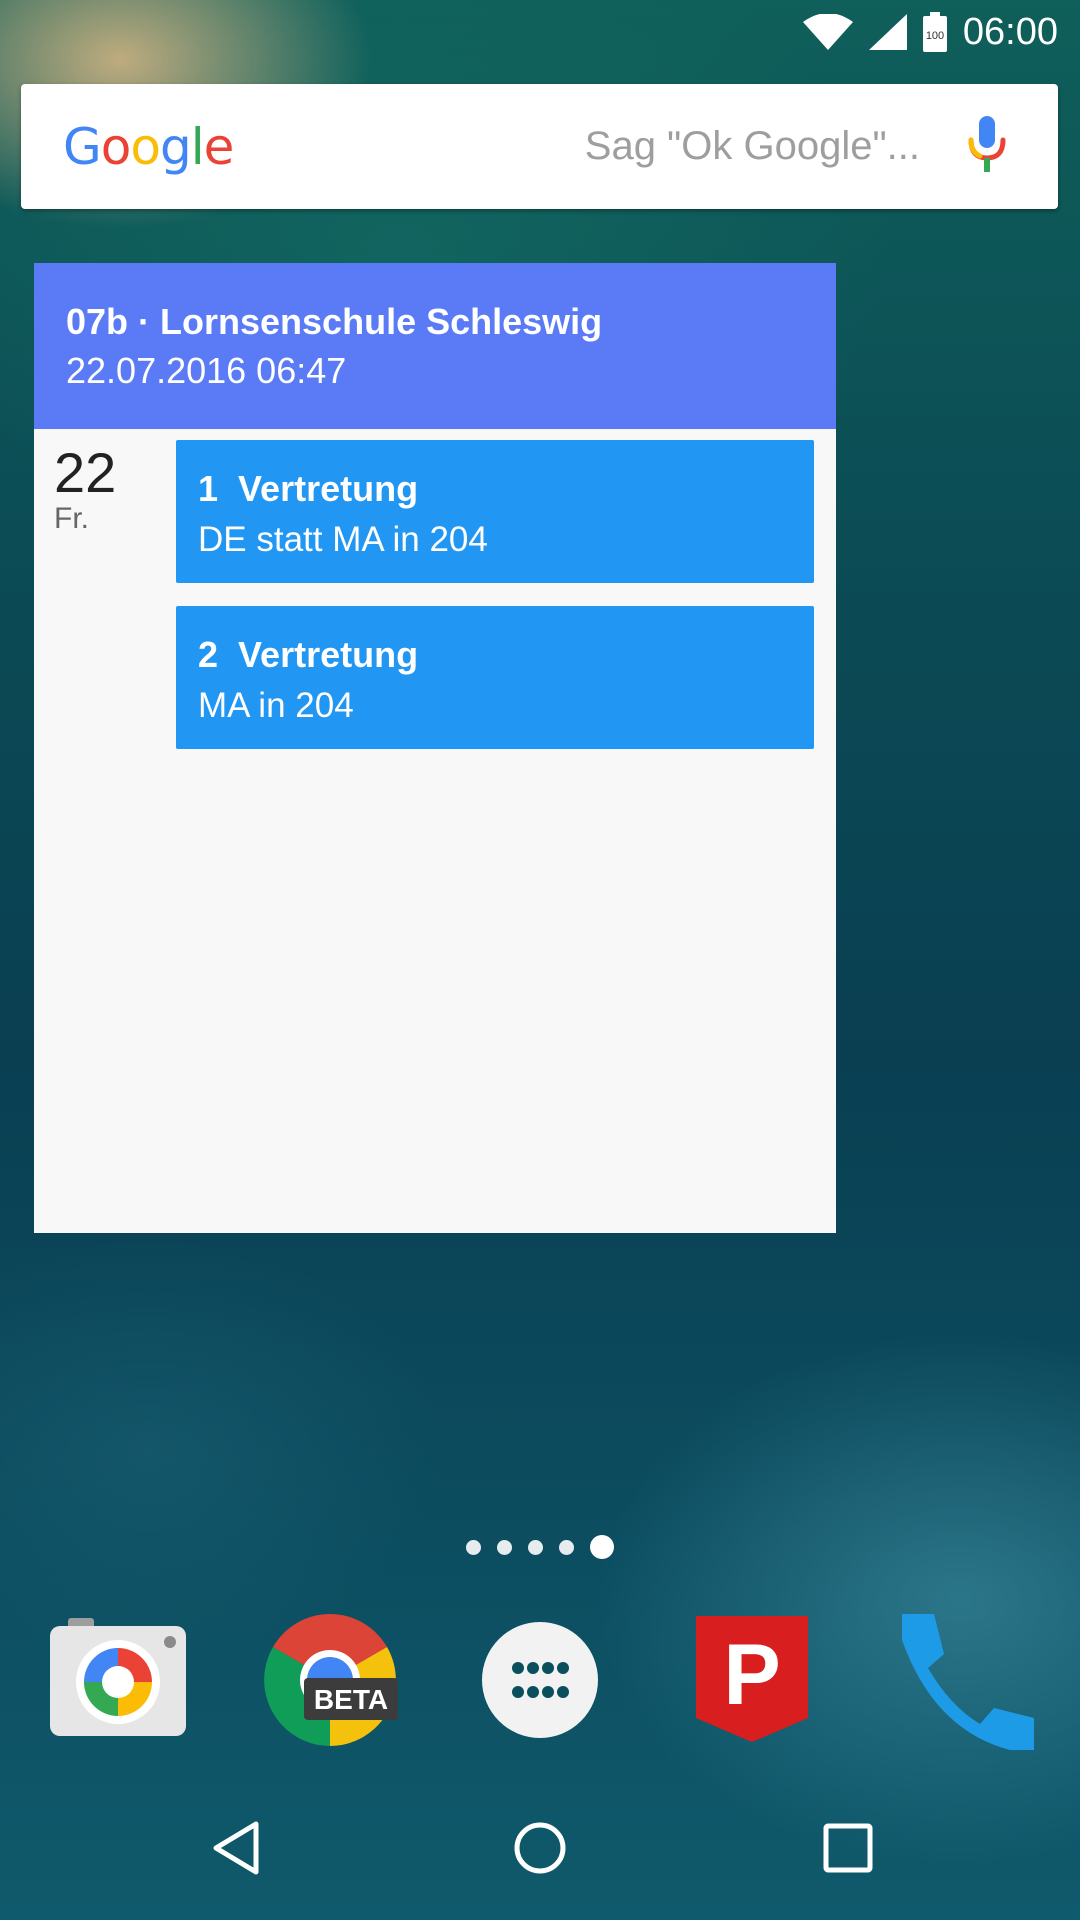  Describe the element at coordinates (827, 32) in the screenshot. I see `wifi-icon` at that location.